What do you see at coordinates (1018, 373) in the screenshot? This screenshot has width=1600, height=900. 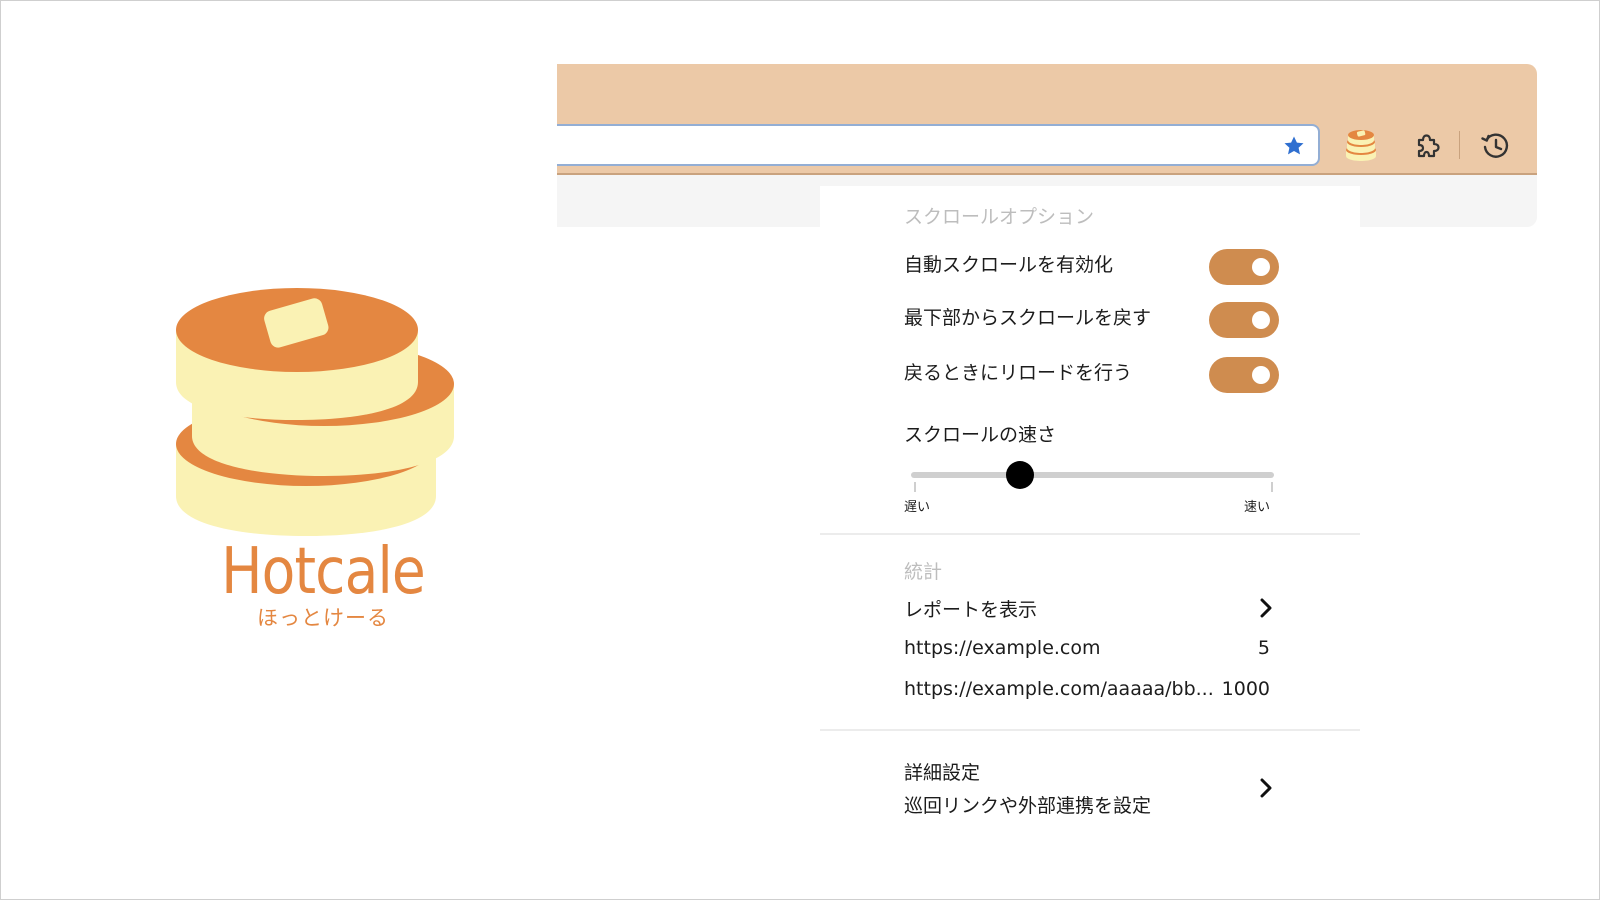 I see `option-label-reload-on-back: 戻るときにリロードを行う` at bounding box center [1018, 373].